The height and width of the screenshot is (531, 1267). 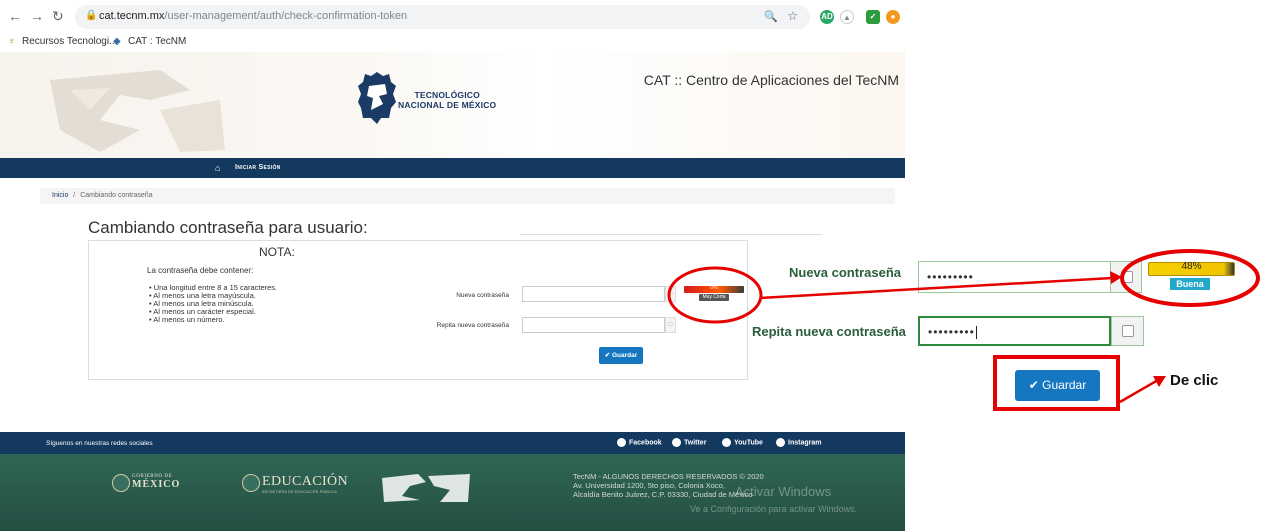 I want to click on bookmark-cat: CAT : TecNM, so click(x=157, y=41).